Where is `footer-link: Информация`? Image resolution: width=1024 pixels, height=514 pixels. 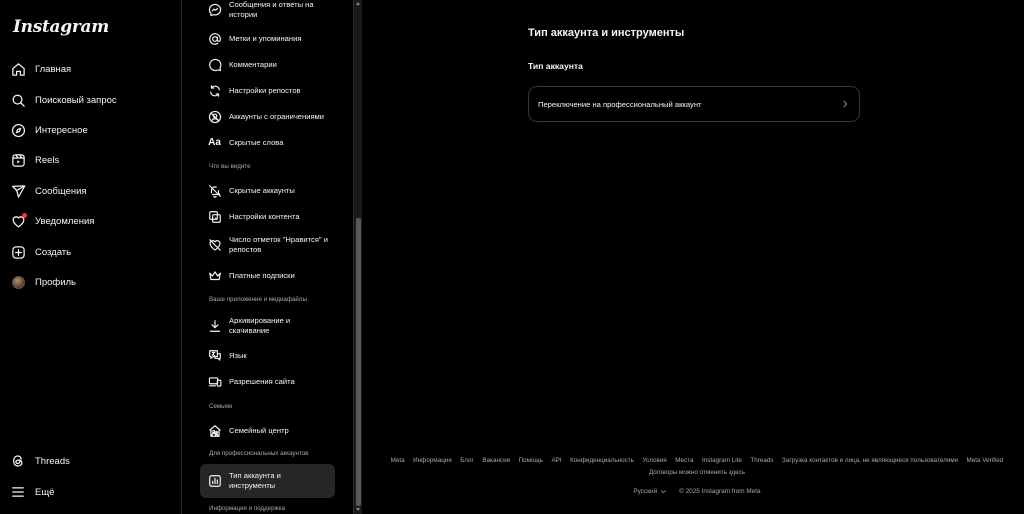
footer-link: Информация is located at coordinates (432, 460).